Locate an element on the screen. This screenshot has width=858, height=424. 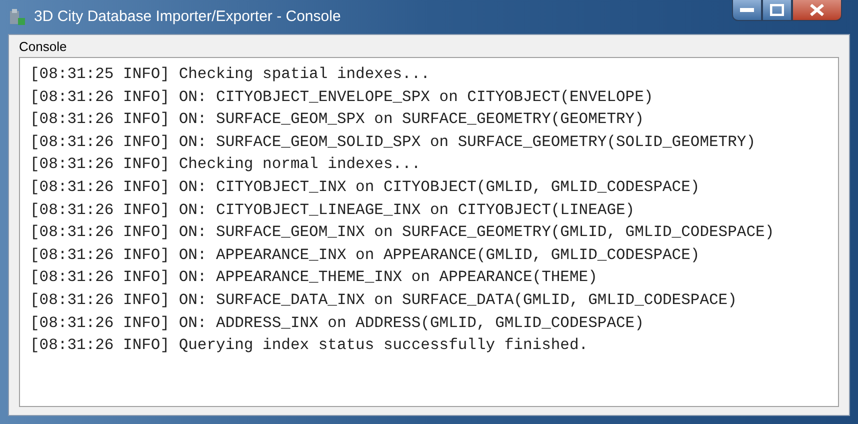
log-line: [08:31:26 INFO] ON: CITYOBJECT_INX on CITYOBJECT(GMLID, GMLID_CODESPACE) is located at coordinates (365, 187).